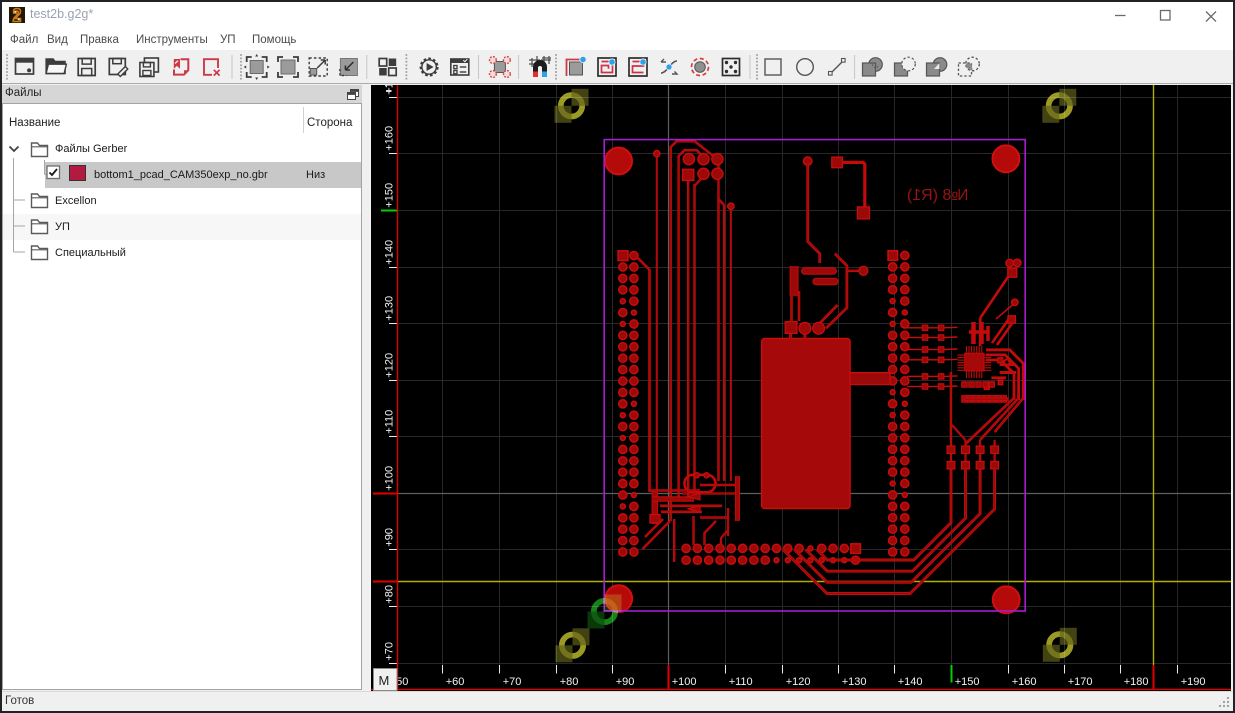 The height and width of the screenshot is (713, 1235). Describe the element at coordinates (1136, 682) in the screenshot. I see `svg-text: +180` at that location.